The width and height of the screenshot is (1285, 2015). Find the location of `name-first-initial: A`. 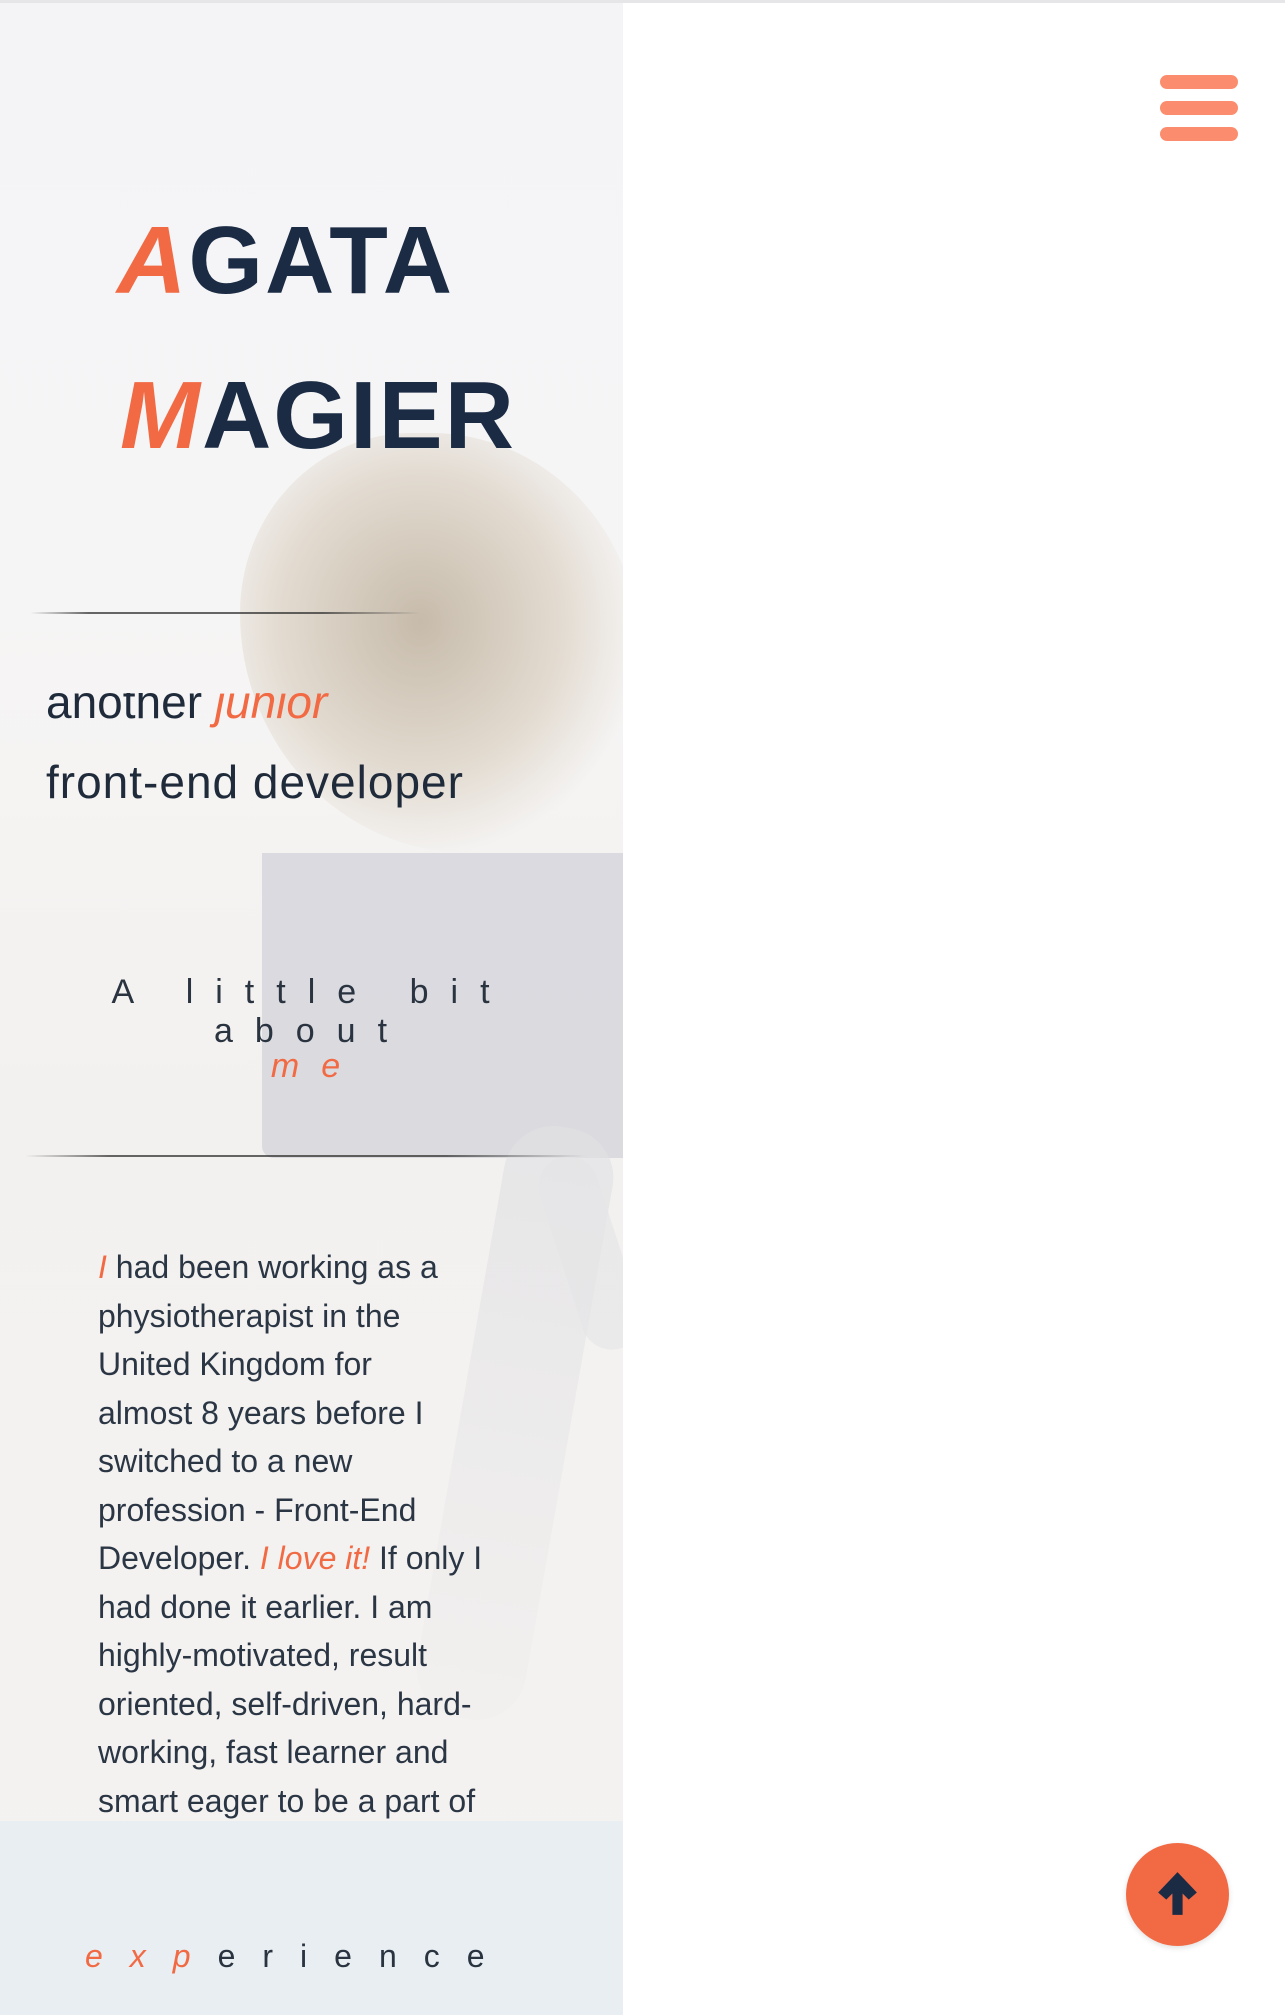

name-first-initial: A is located at coordinates (153, 260).